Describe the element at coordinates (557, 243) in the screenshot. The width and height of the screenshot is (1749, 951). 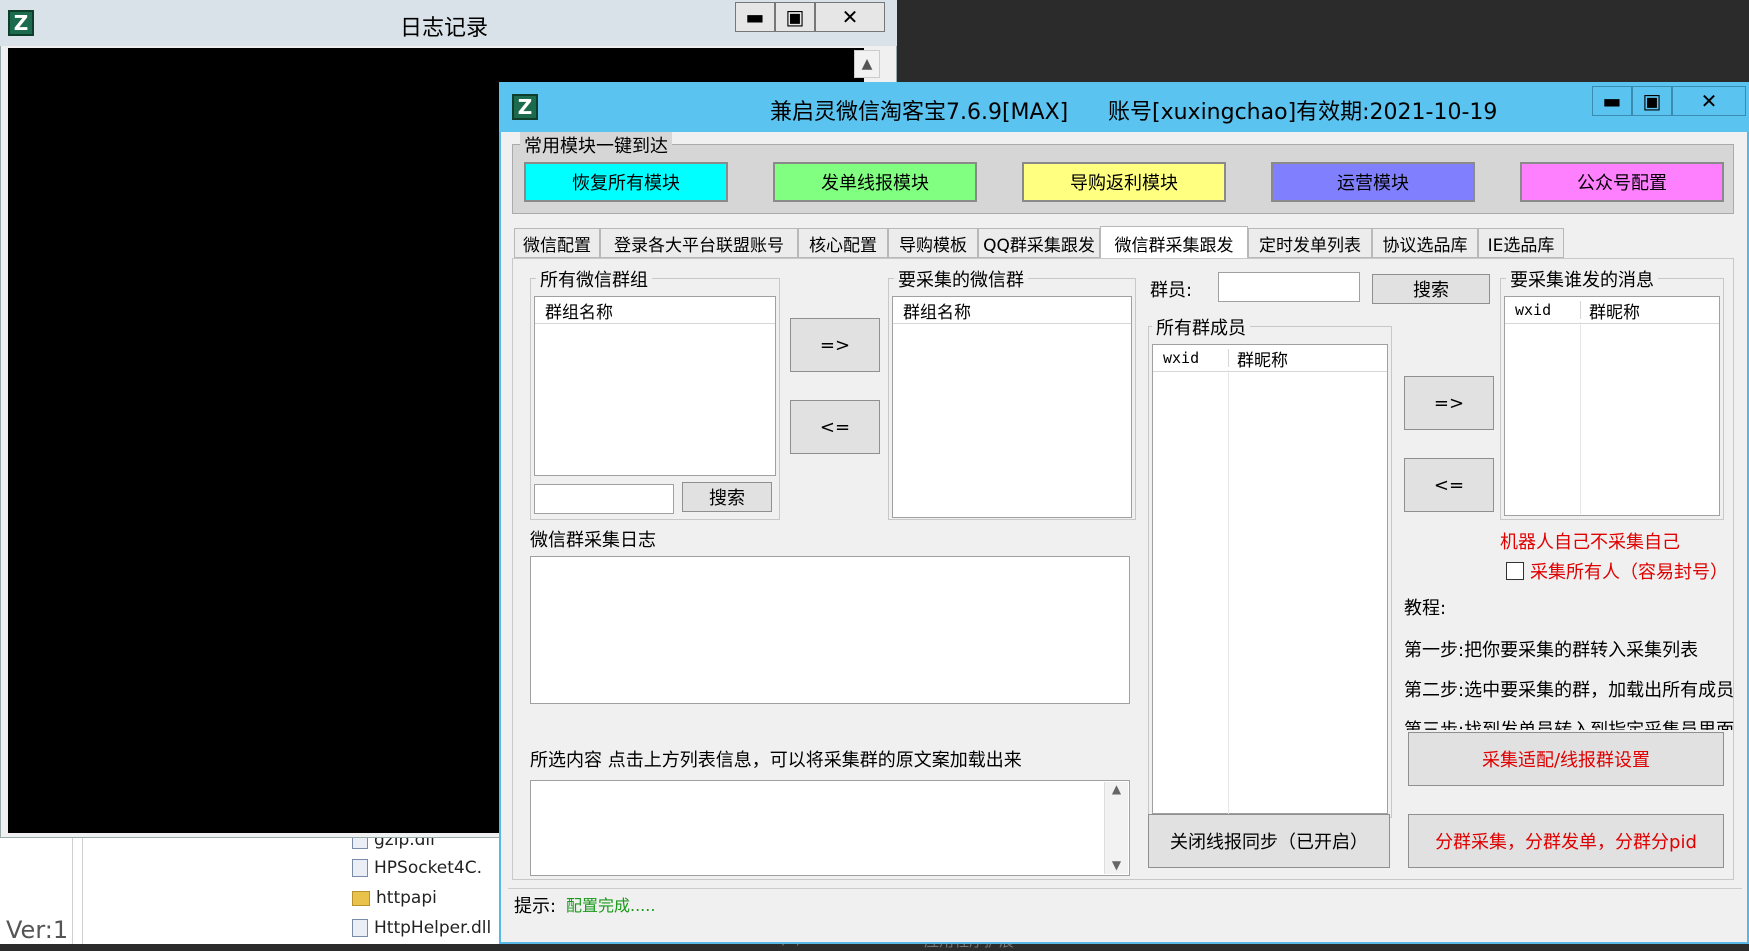
I see `tab-wechat-config: 微信配置` at that location.